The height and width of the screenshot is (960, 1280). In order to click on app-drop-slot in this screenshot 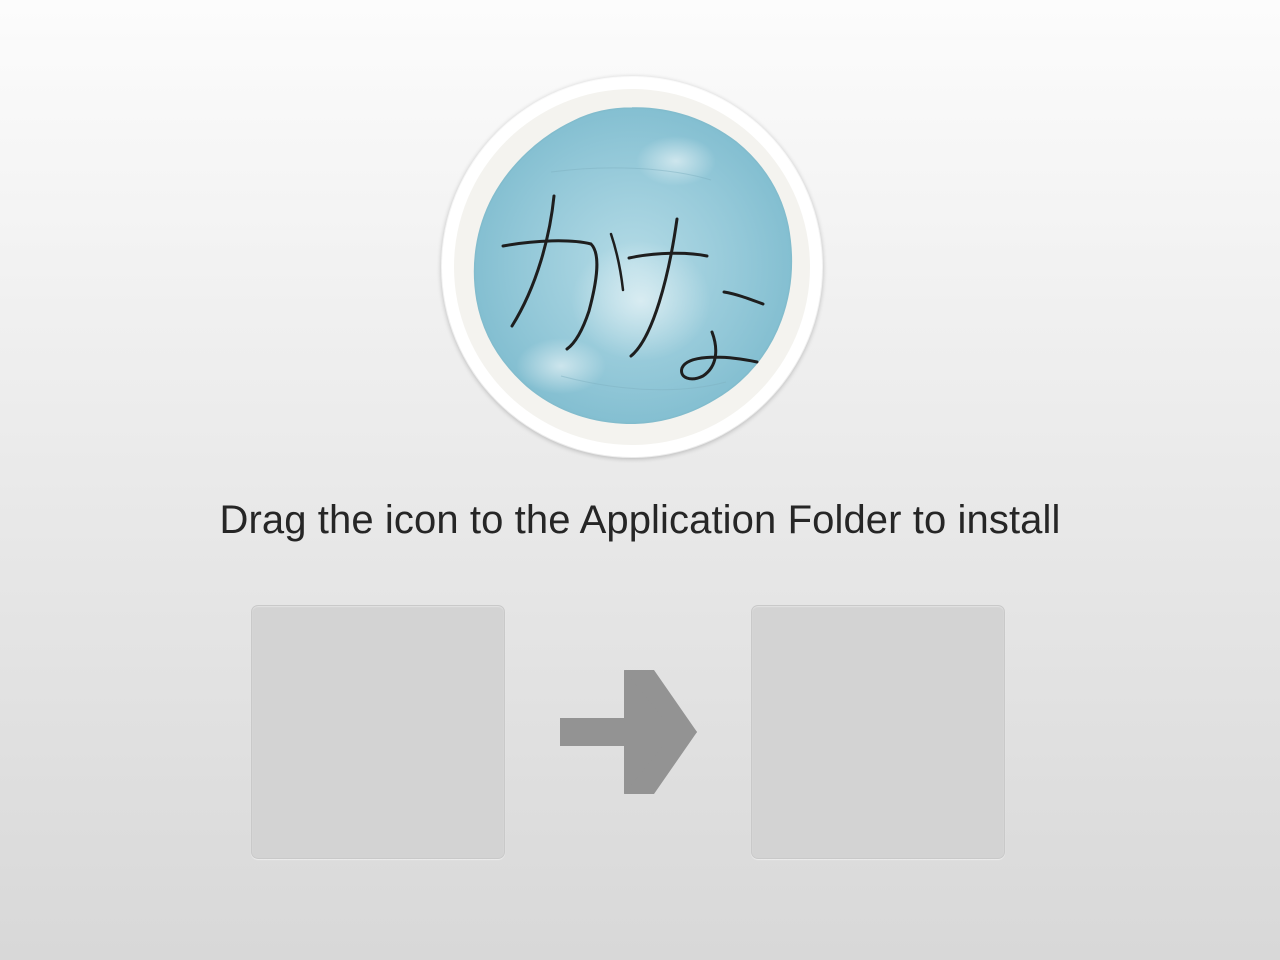, I will do `click(378, 732)`.